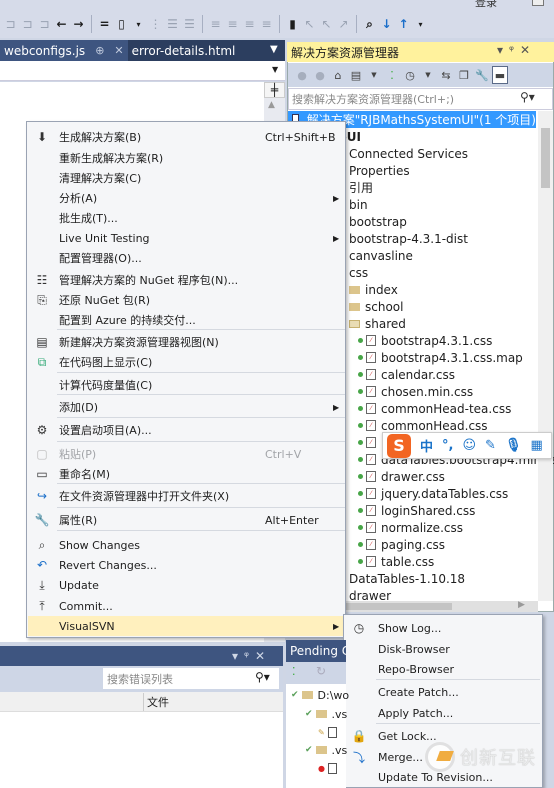 This screenshot has width=554, height=788. What do you see at coordinates (187, 585) in the screenshot?
I see `context-menu-item: ⤓ Update` at bounding box center [187, 585].